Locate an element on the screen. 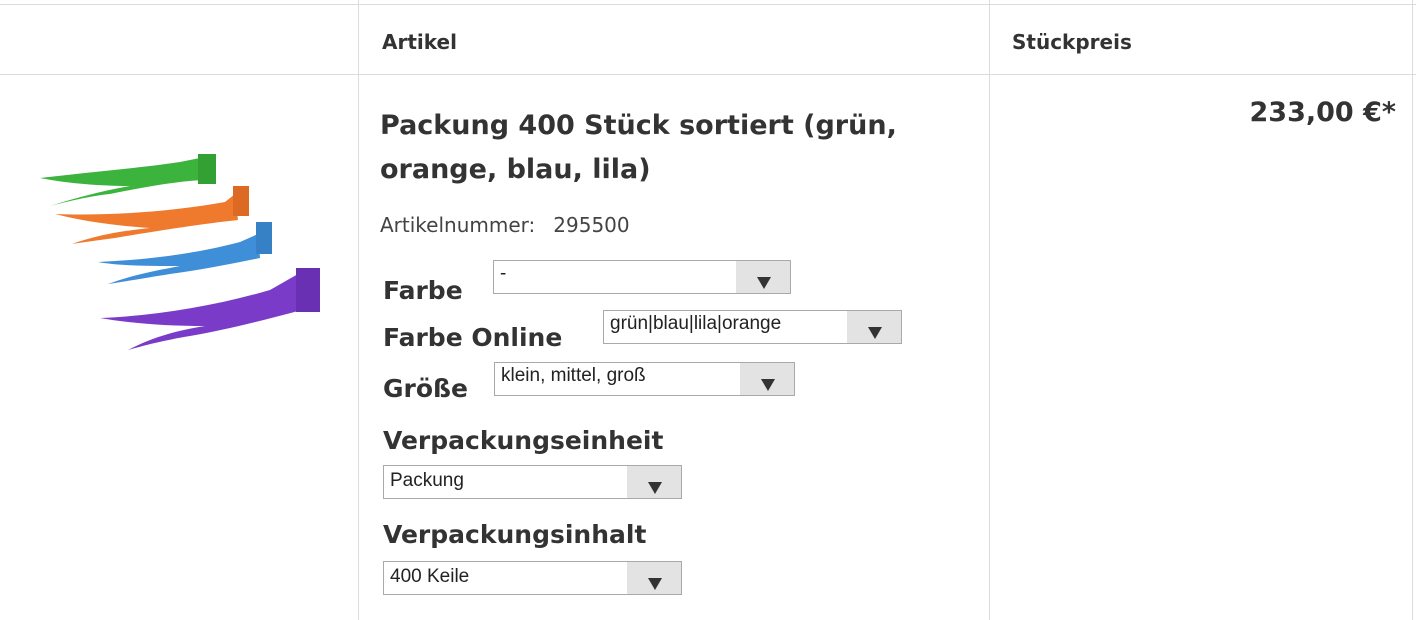 Image resolution: width=1416 pixels, height=620 pixels. farbe-online-select-value: grün|blau|lila|orange is located at coordinates (696, 323).